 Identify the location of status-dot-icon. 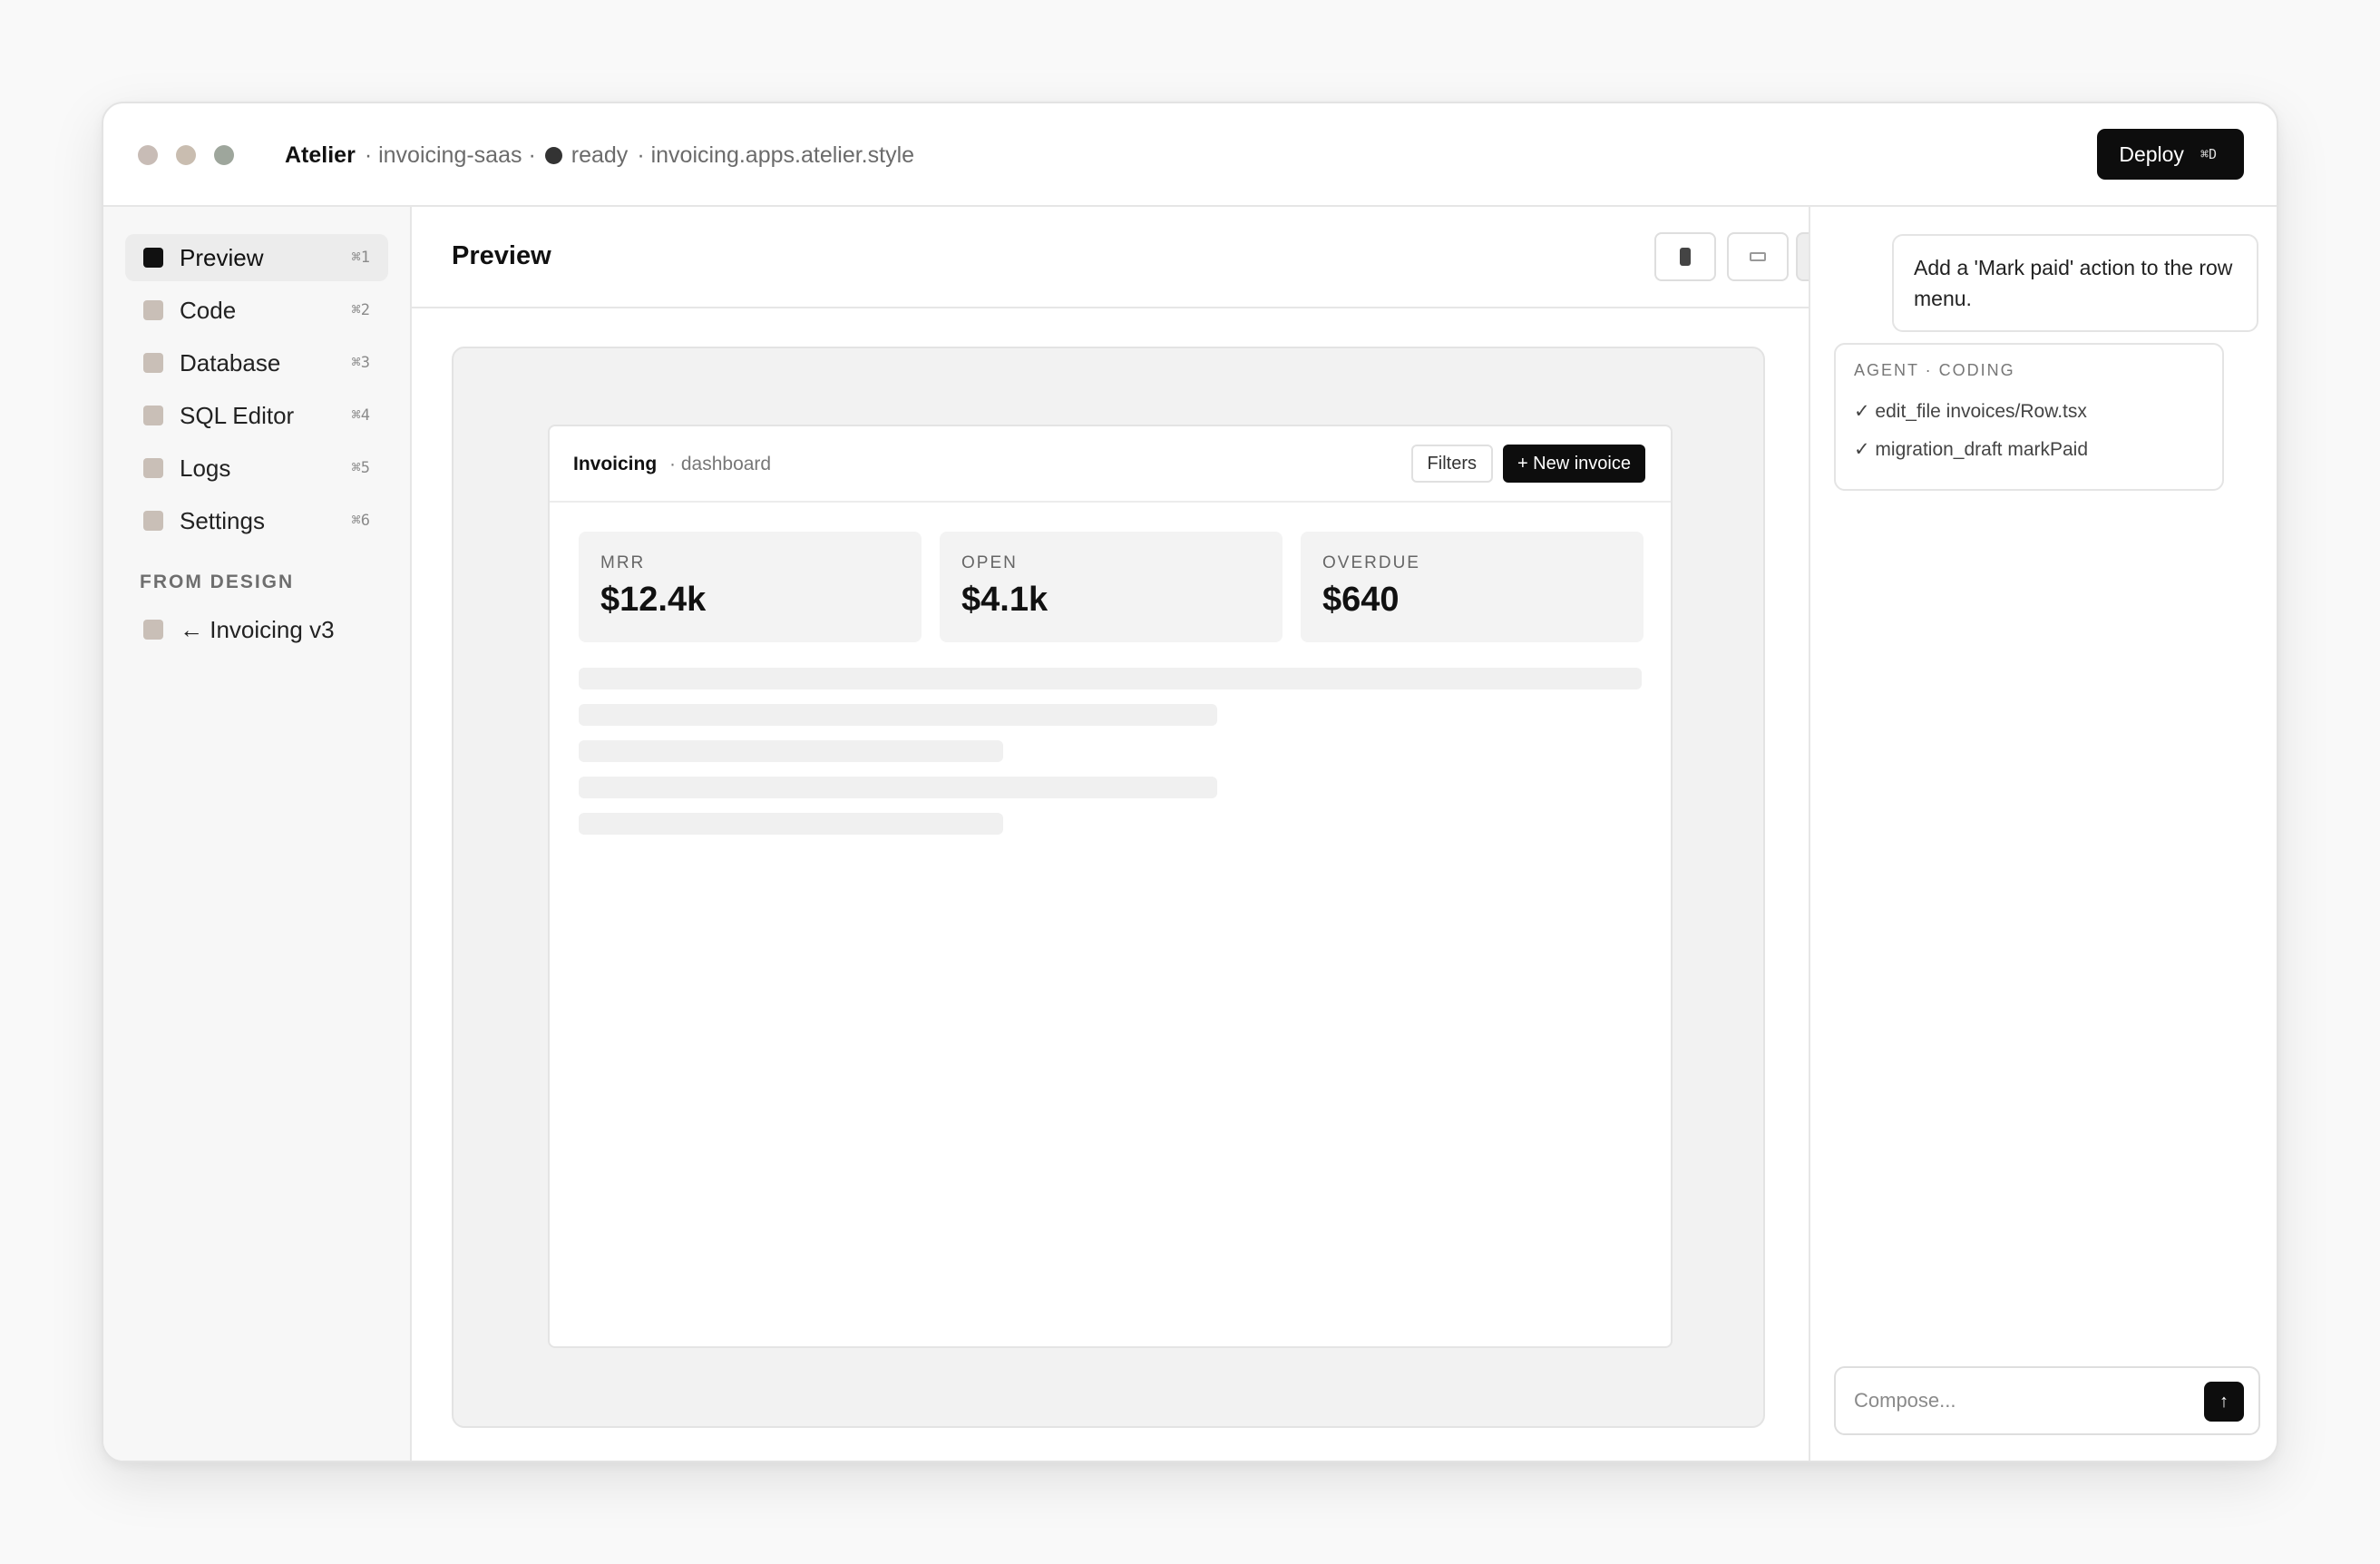
(553, 155).